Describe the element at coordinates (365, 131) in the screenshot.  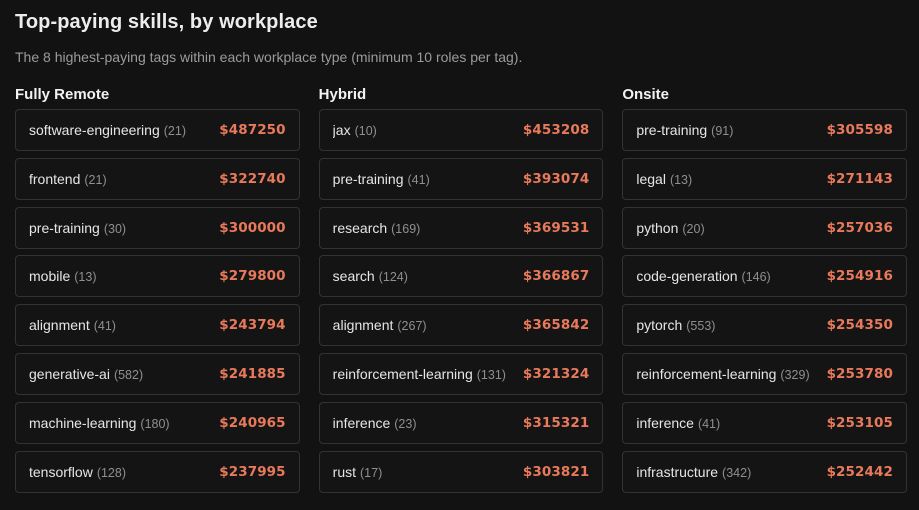
I see `role-count: (10)` at that location.